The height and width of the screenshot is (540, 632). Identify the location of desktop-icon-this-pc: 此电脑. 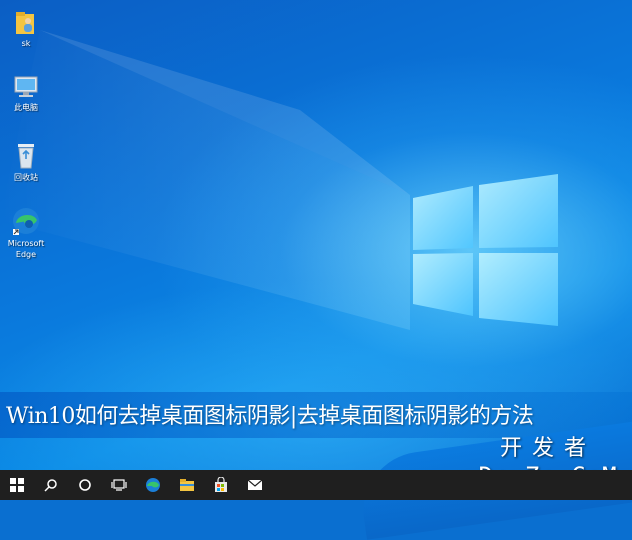
(26, 93).